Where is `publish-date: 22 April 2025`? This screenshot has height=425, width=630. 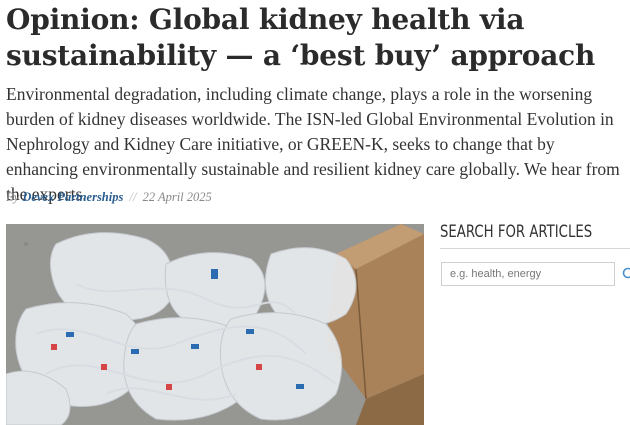
publish-date: 22 April 2025 is located at coordinates (177, 197).